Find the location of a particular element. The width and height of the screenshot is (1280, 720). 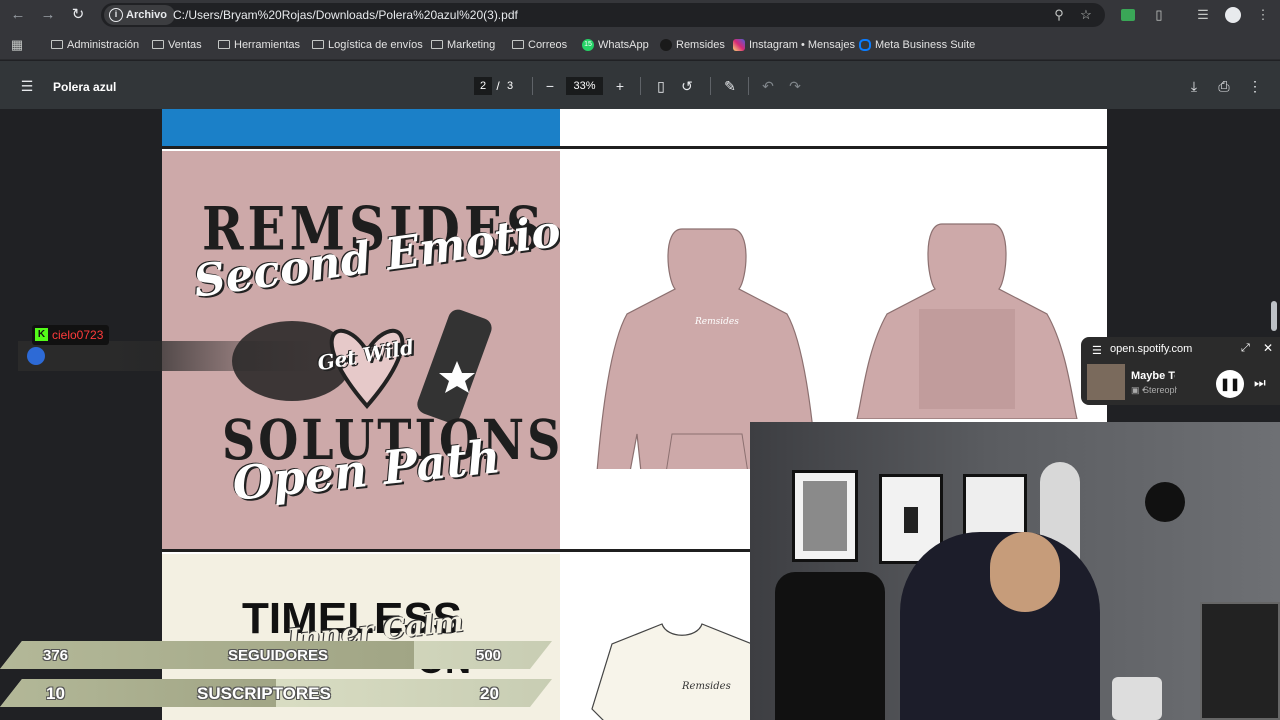

zoom-level-input: 33% is located at coordinates (584, 86).